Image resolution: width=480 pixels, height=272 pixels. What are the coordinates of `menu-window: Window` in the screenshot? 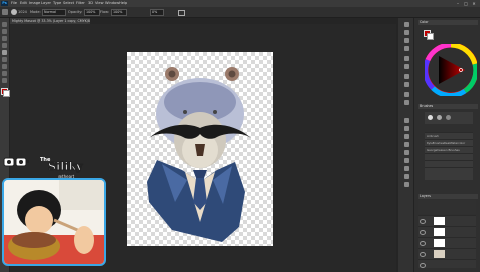 It's located at (112, 3).